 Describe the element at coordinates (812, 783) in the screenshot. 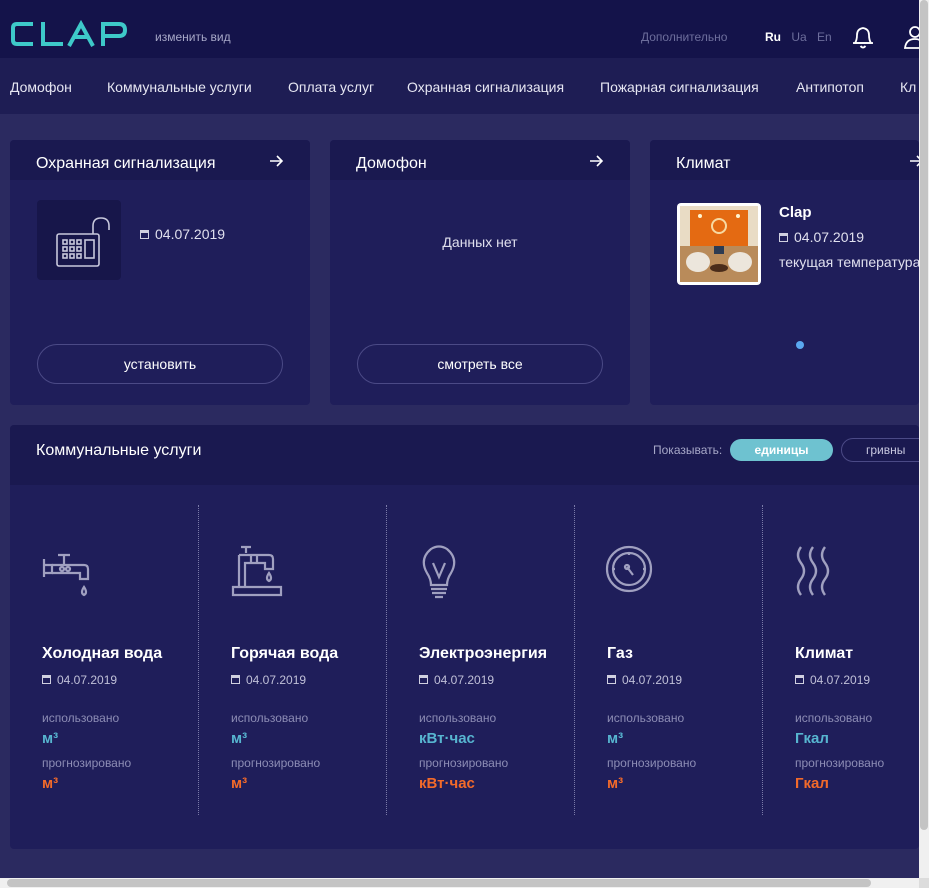

I see `forecast-unit: Гкал` at that location.